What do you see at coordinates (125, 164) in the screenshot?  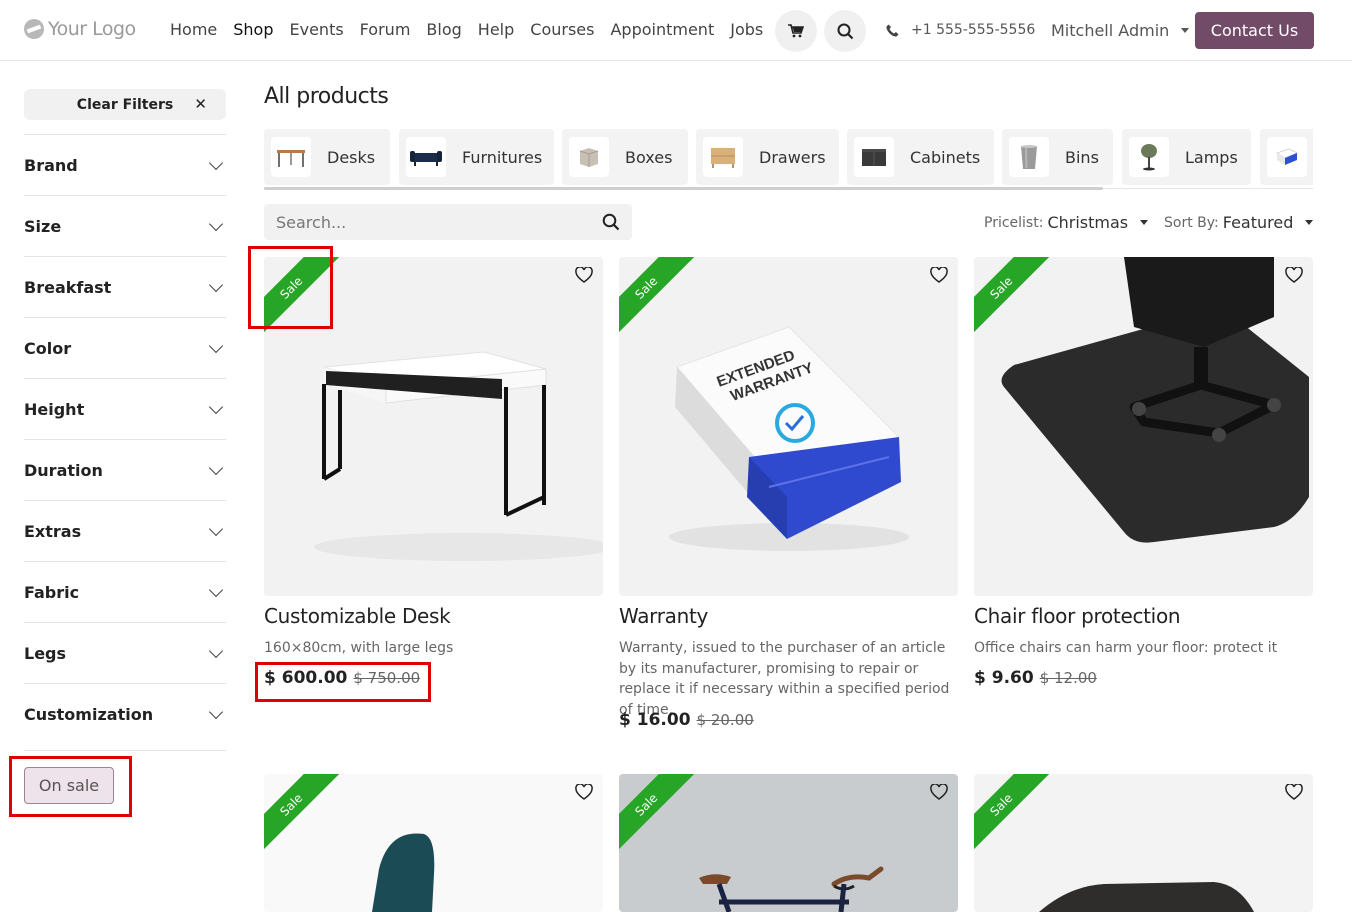 I see `filter-brand: Brand` at bounding box center [125, 164].